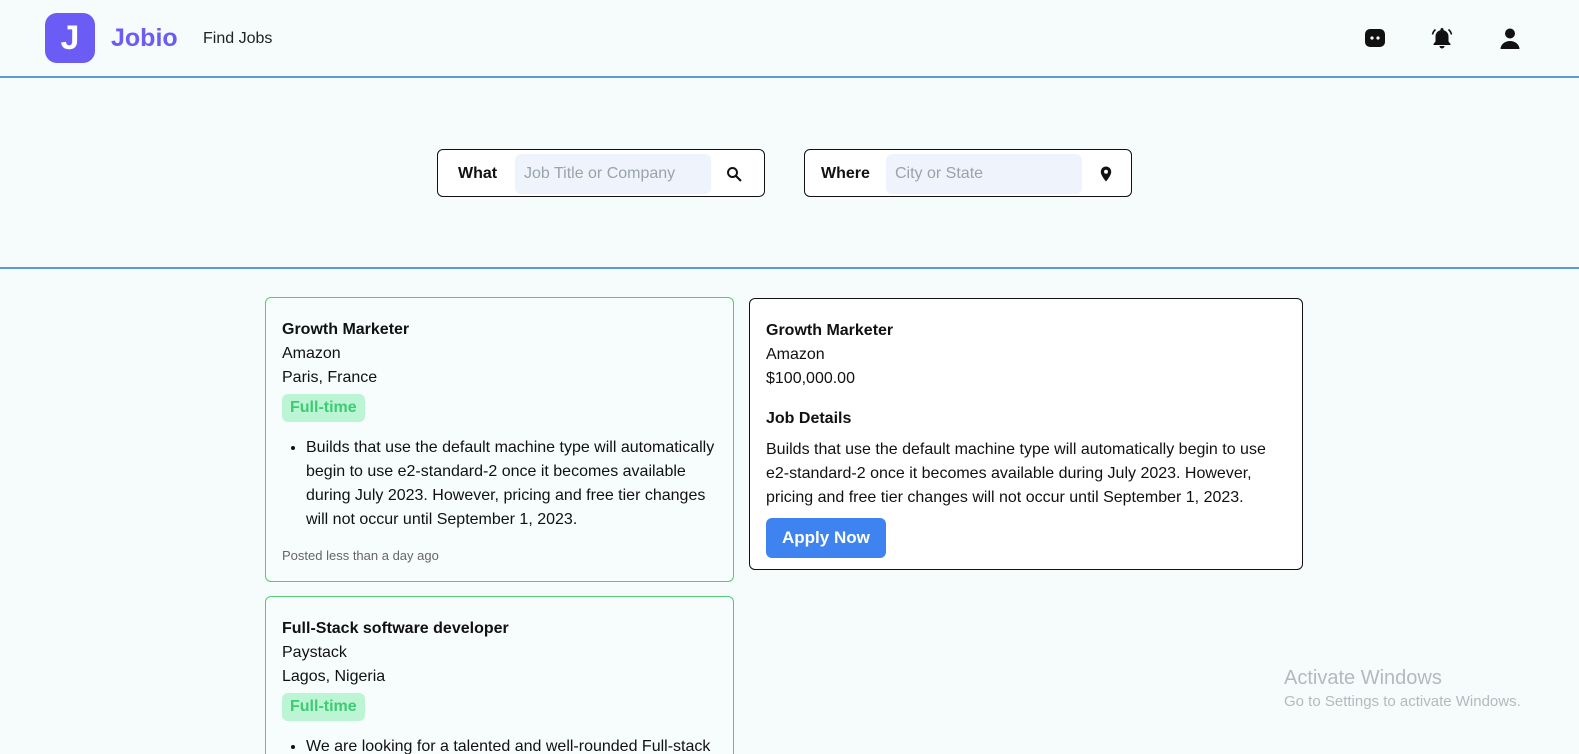 The image size is (1579, 754). I want to click on what-search-box: What, so click(601, 173).